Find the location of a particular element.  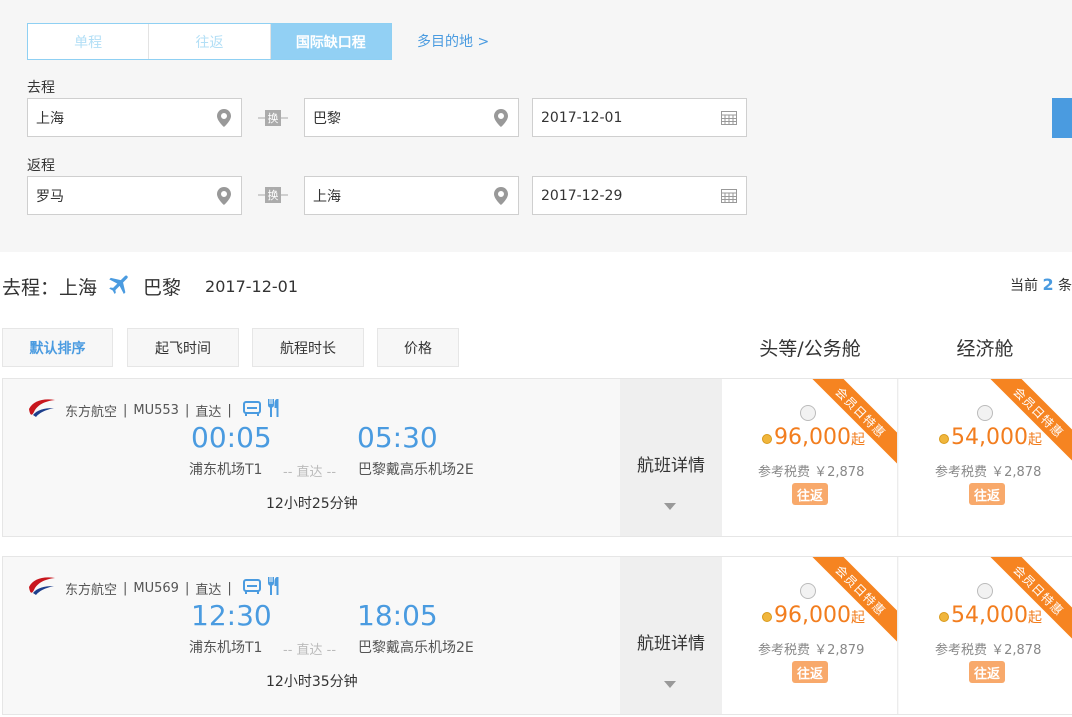

airline-info: 东方航空 | MU553 | 直达 | is located at coordinates (154, 410).